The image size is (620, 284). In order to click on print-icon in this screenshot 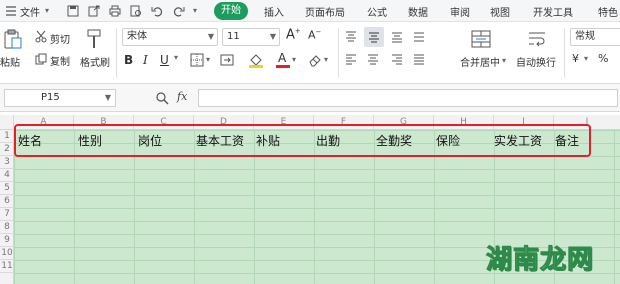, I will do `click(115, 11)`.